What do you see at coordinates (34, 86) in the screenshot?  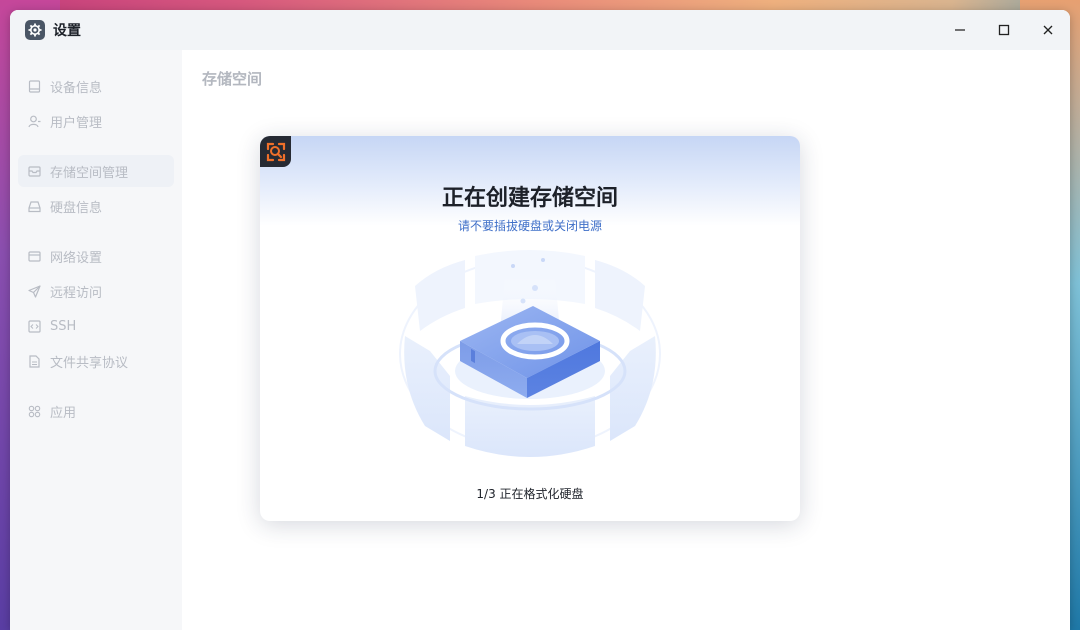 I see `device-icon` at bounding box center [34, 86].